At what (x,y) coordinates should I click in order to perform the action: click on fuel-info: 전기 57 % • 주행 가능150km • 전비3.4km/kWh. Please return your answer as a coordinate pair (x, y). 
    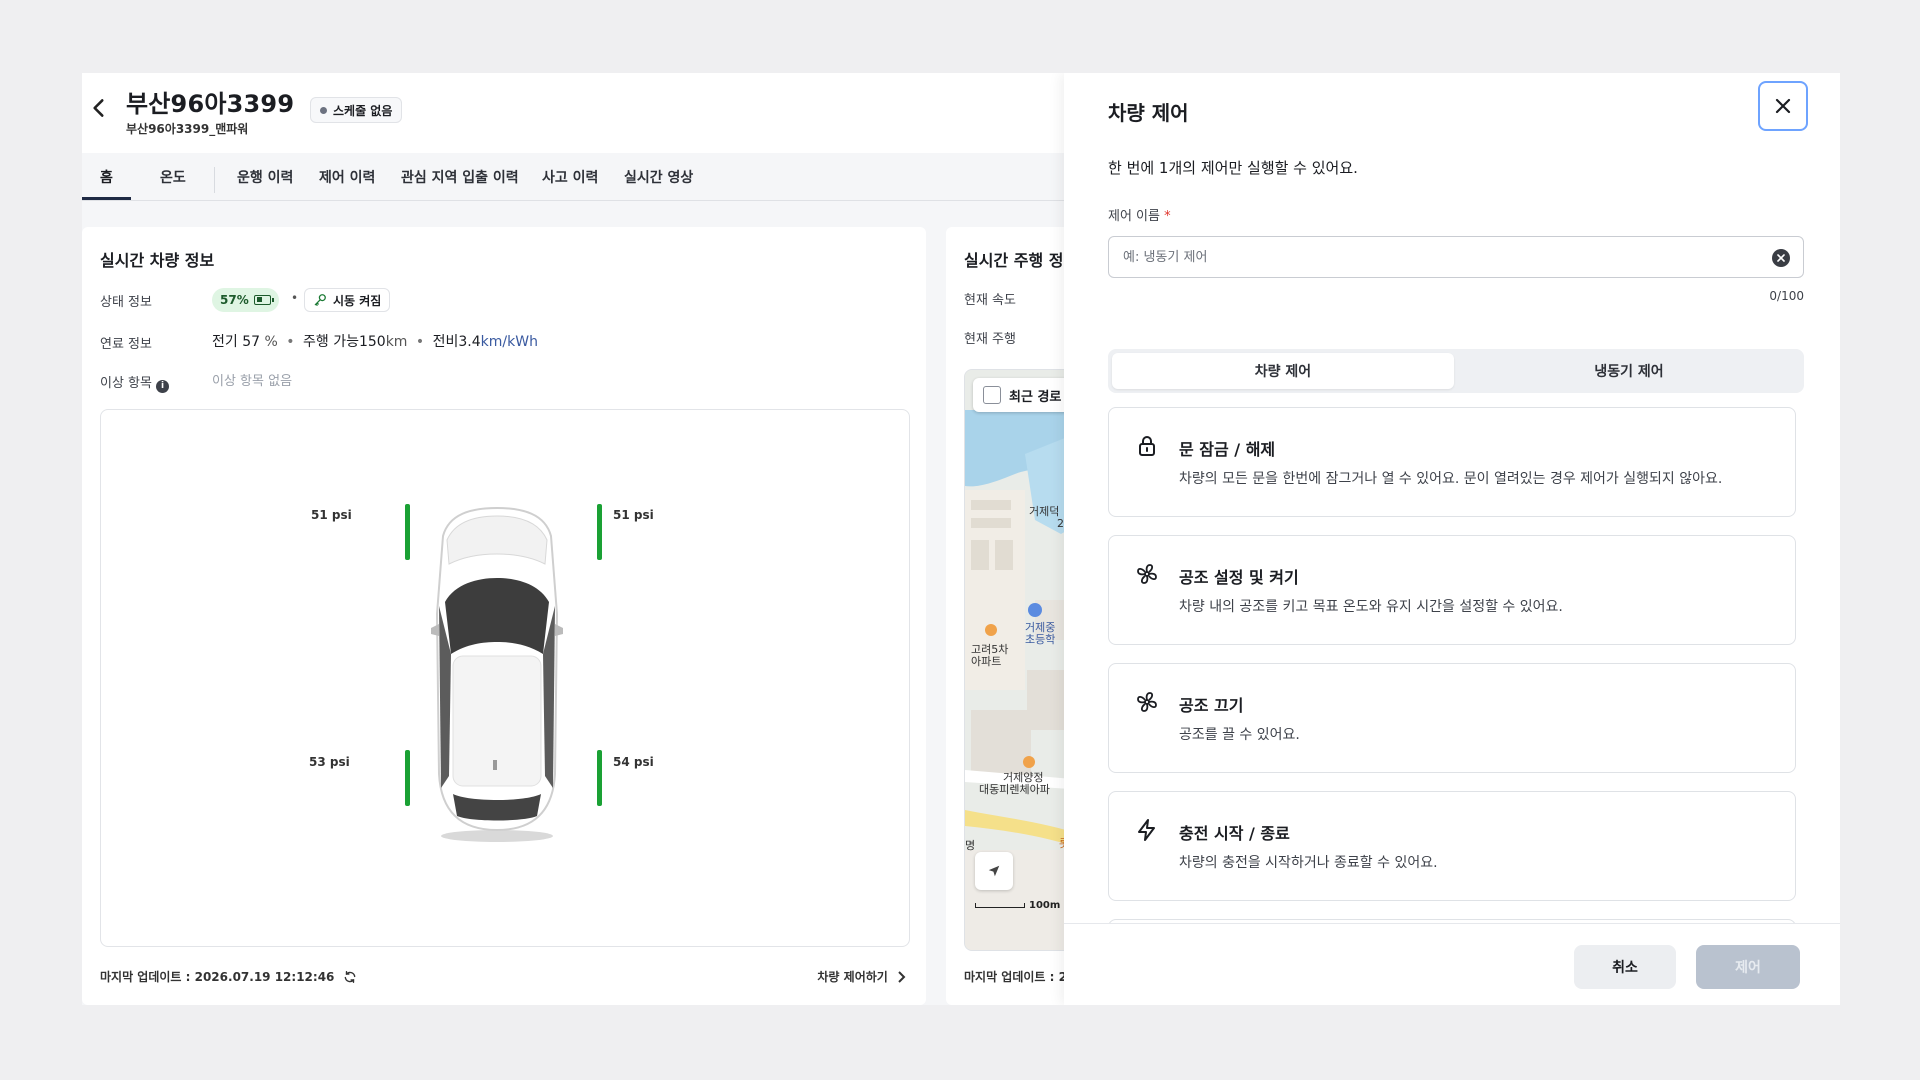
    Looking at the image, I should click on (375, 341).